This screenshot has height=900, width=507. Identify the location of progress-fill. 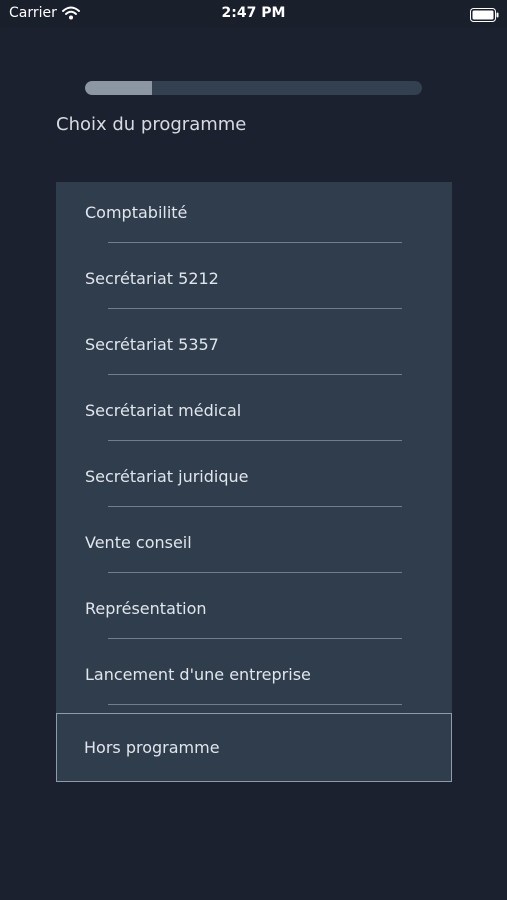
(119, 88).